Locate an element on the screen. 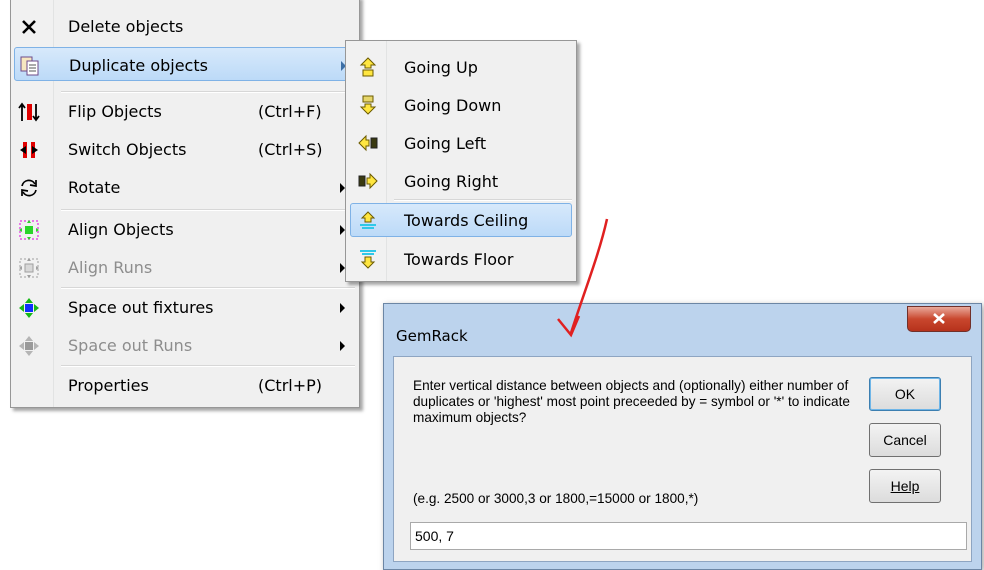  menu-item-flip-objects: Flip Objects (Ctrl+F) is located at coordinates (184, 111).